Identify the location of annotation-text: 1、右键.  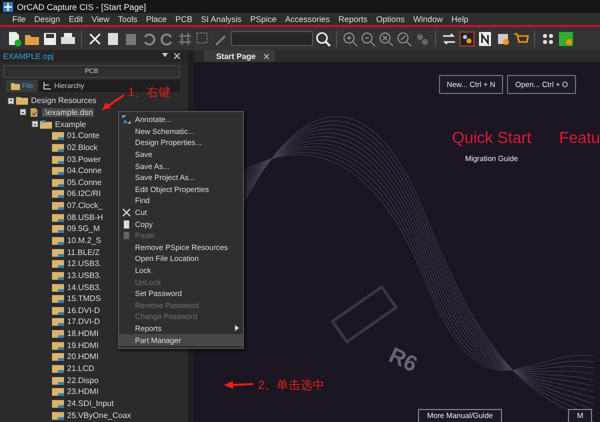
(149, 92).